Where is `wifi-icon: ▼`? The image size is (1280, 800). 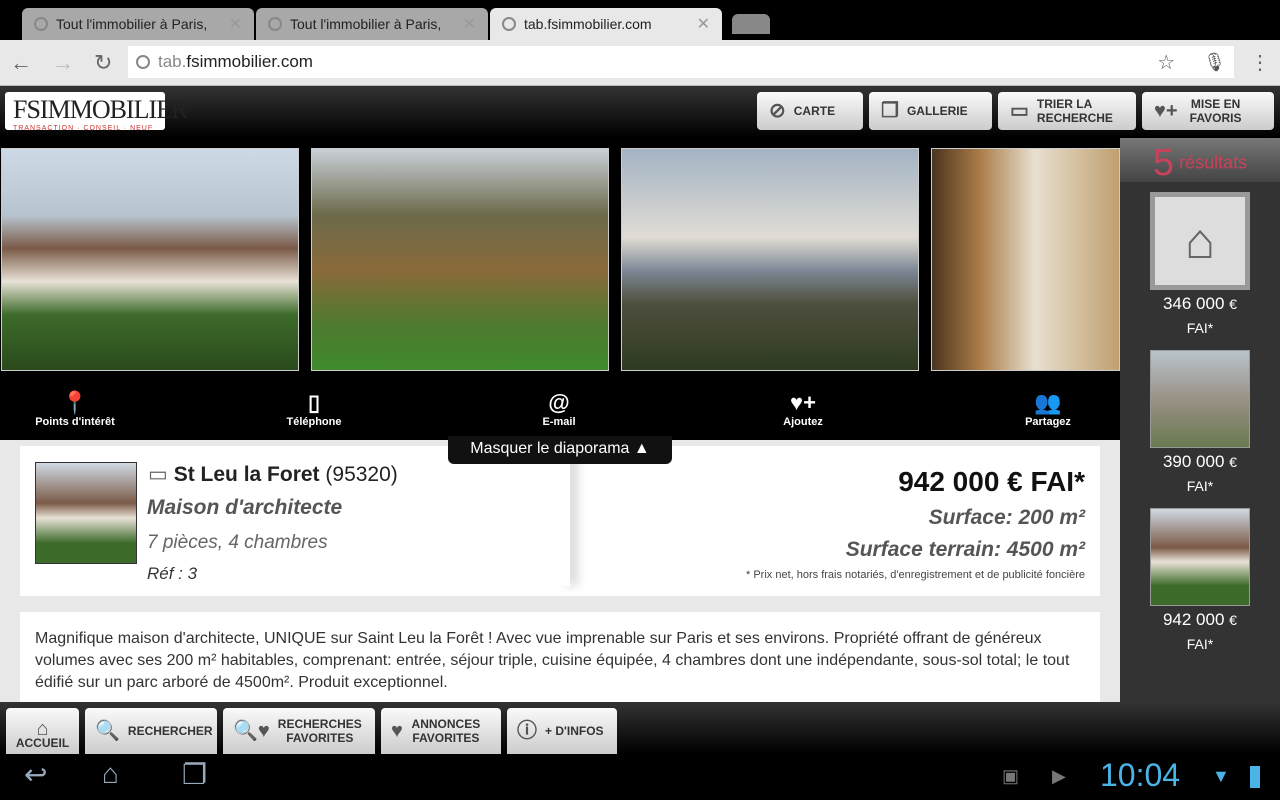
wifi-icon: ▼ is located at coordinates (1221, 776).